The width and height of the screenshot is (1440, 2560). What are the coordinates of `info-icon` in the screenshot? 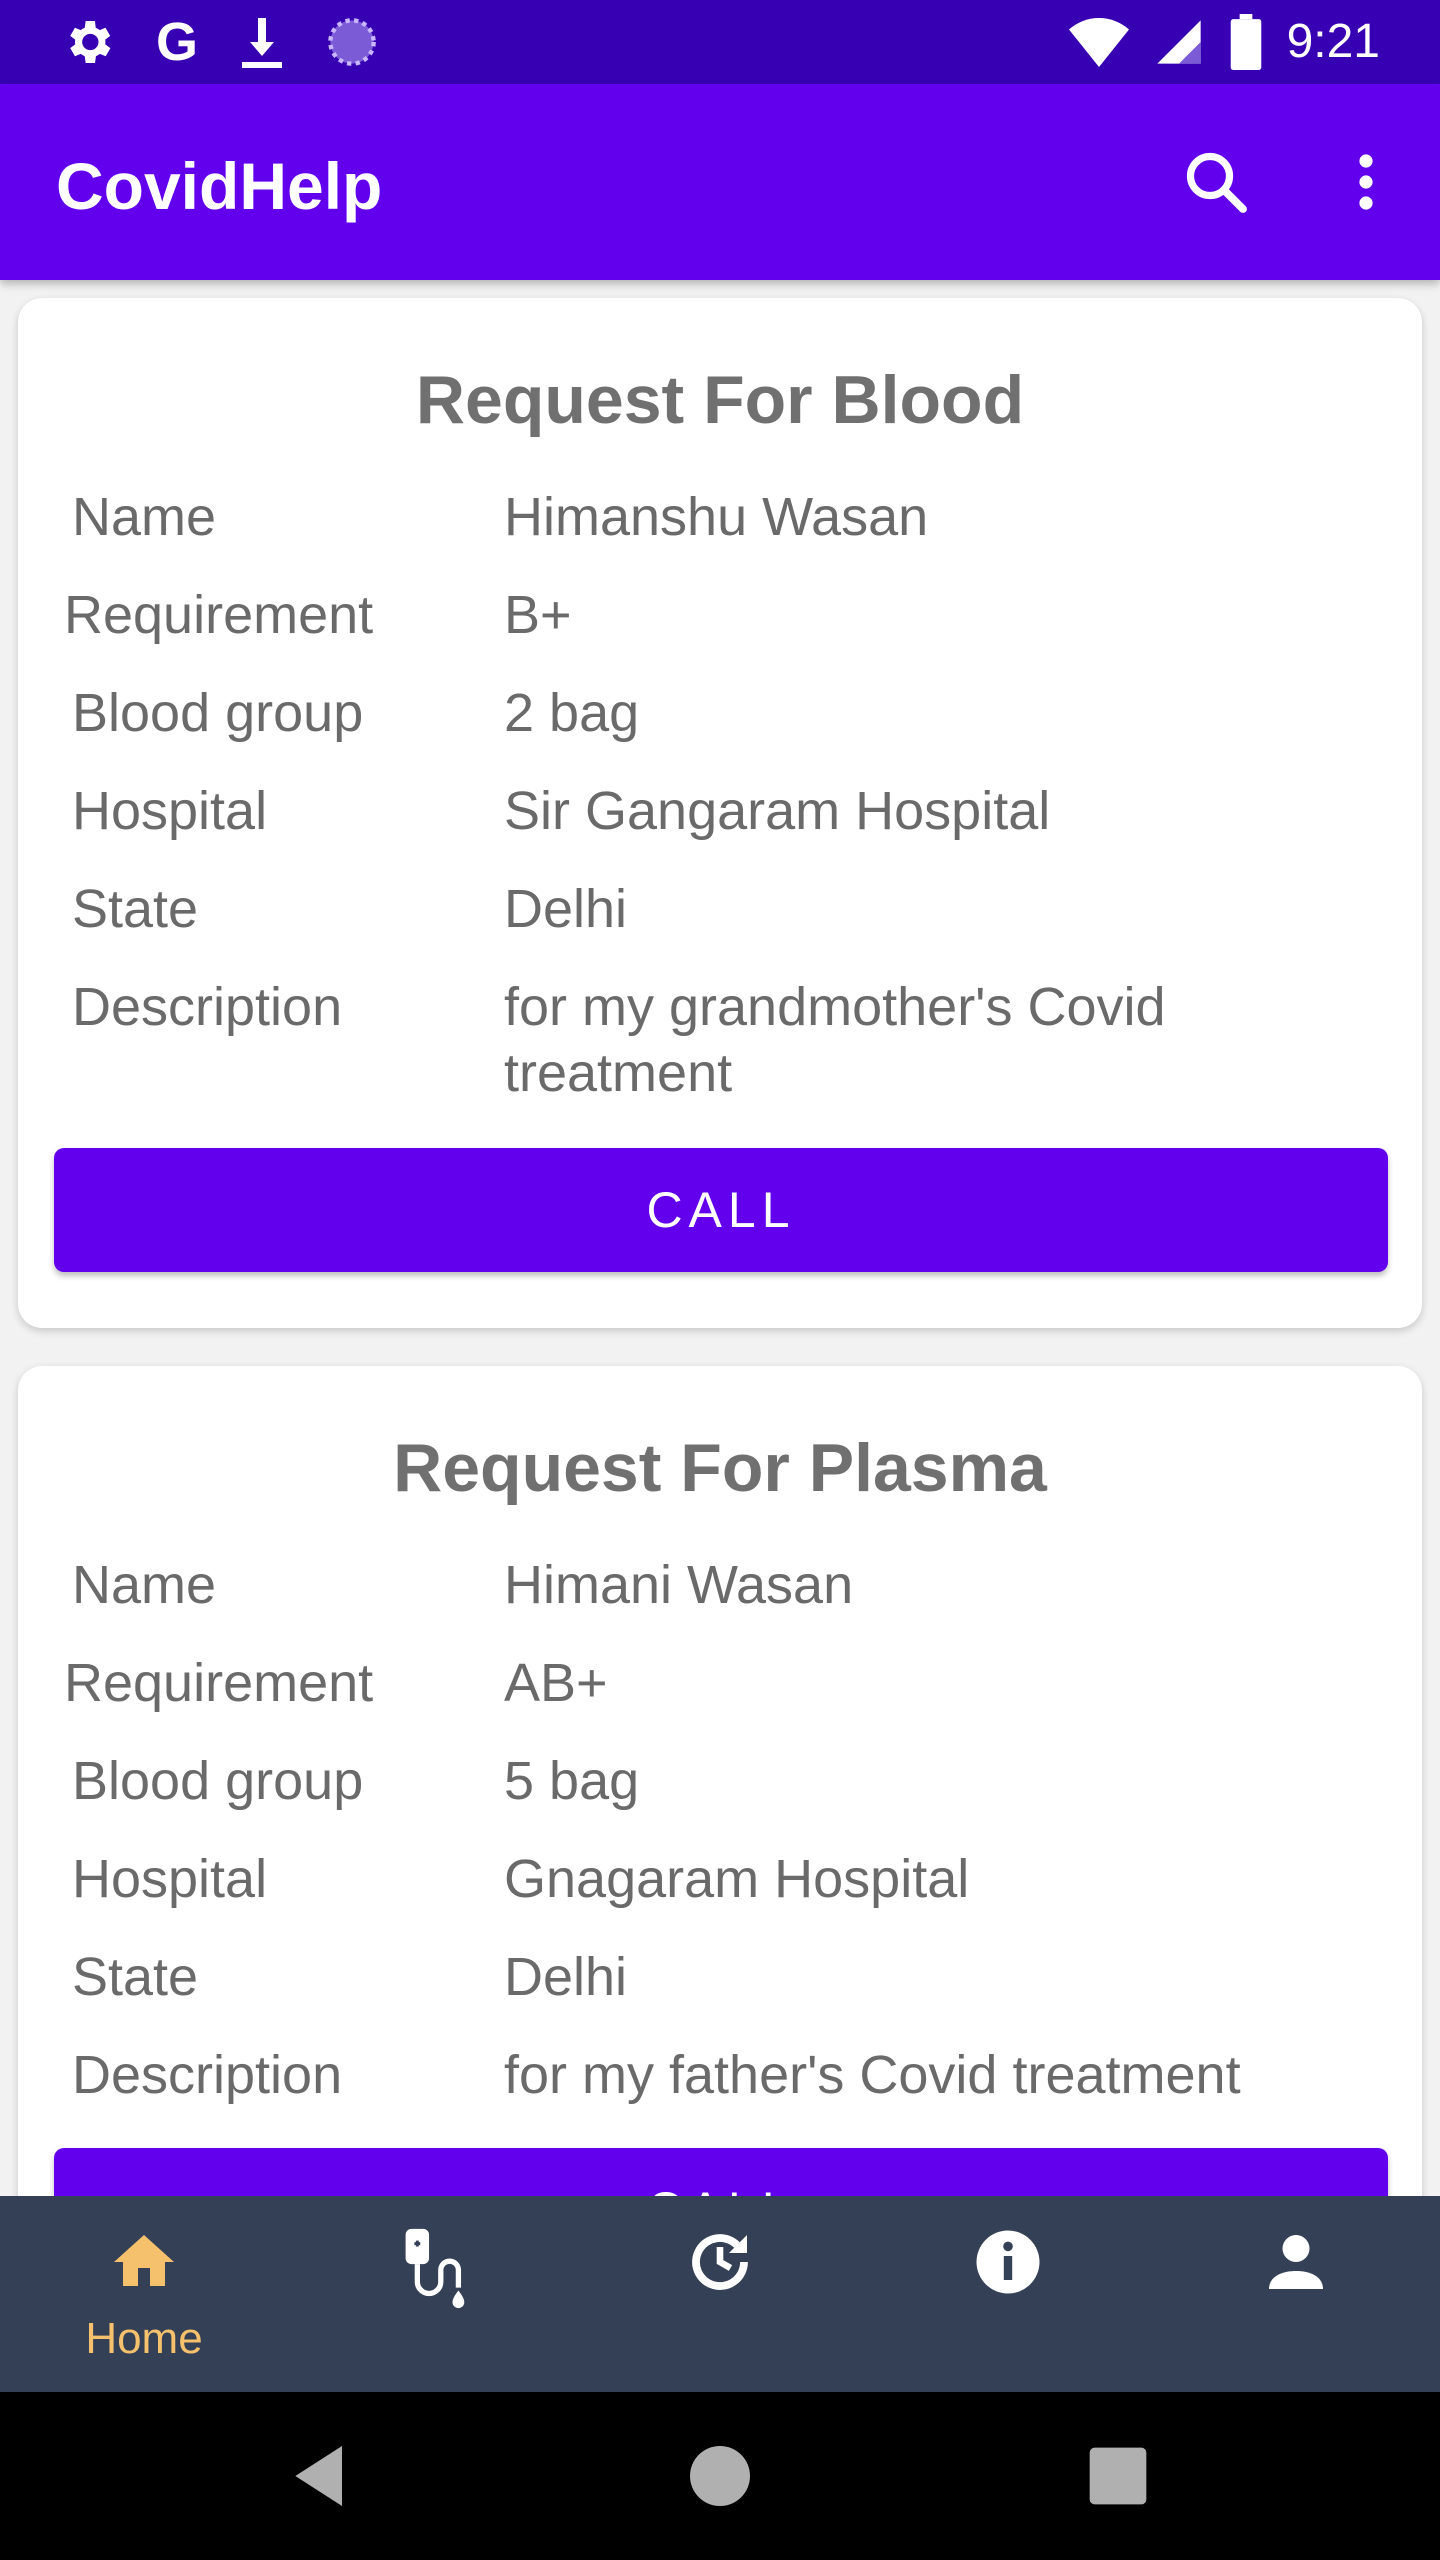 It's located at (1008, 2262).